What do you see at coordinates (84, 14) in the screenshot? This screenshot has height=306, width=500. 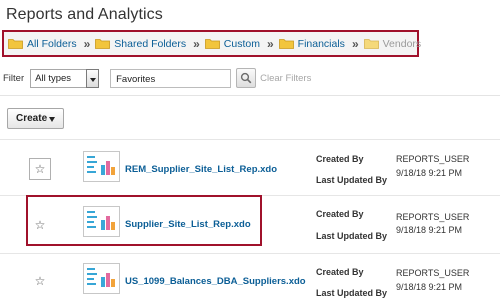 I see `page-title: Reports and Analytics` at bounding box center [84, 14].